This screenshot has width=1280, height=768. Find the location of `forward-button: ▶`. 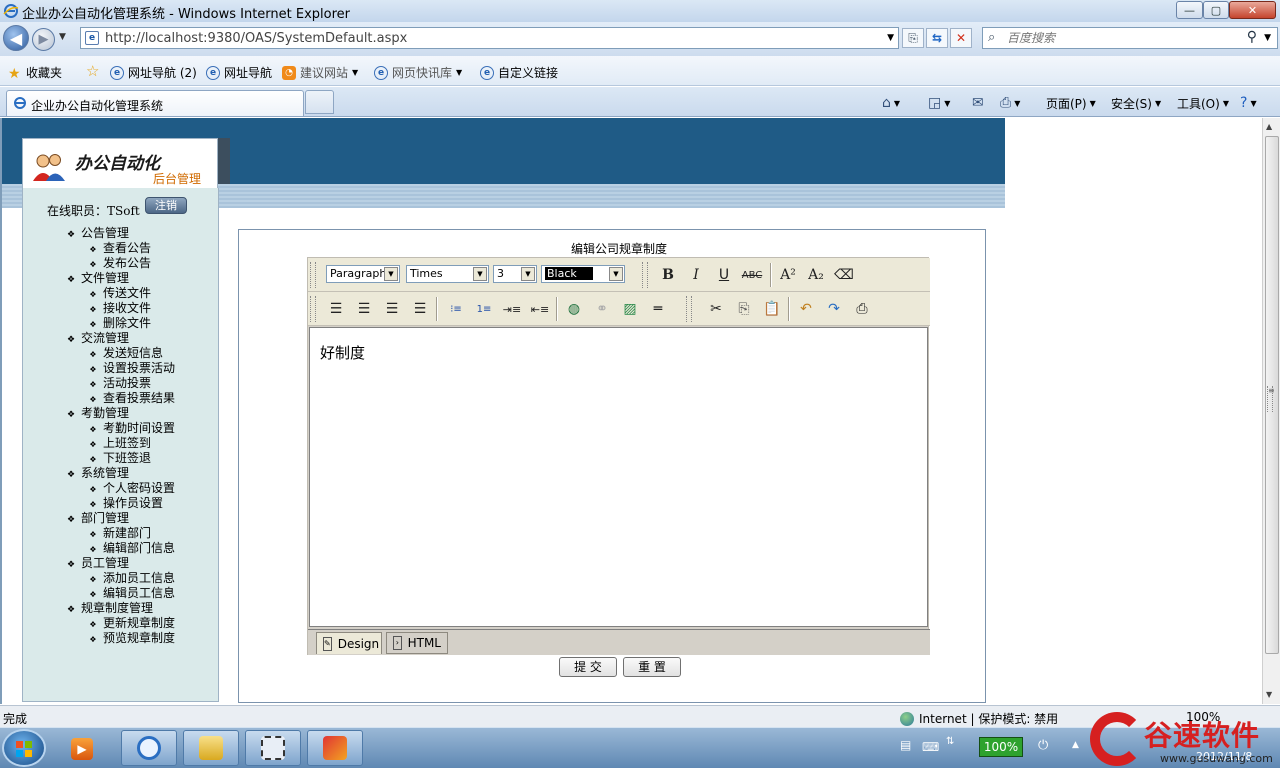

forward-button: ▶ is located at coordinates (43, 39).